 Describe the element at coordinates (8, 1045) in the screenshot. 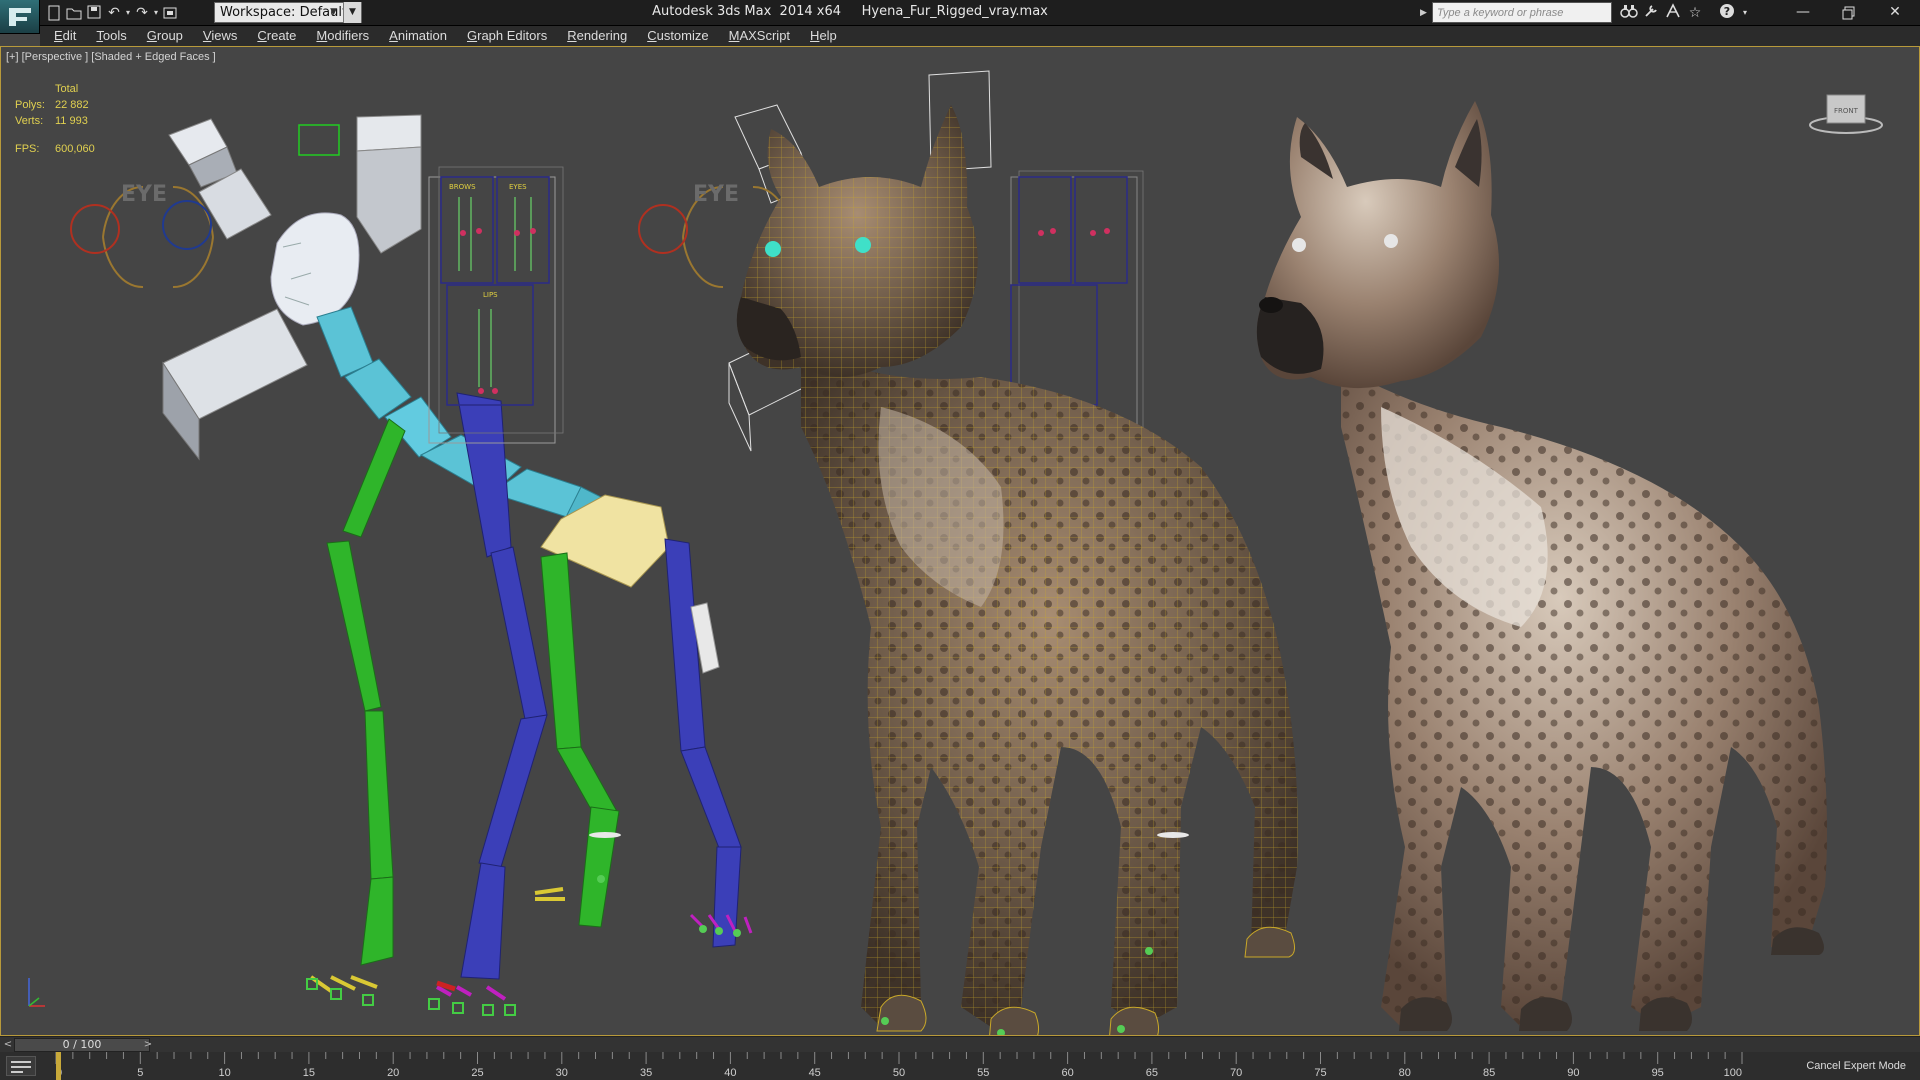

I see `previous-frame-icon: <` at that location.